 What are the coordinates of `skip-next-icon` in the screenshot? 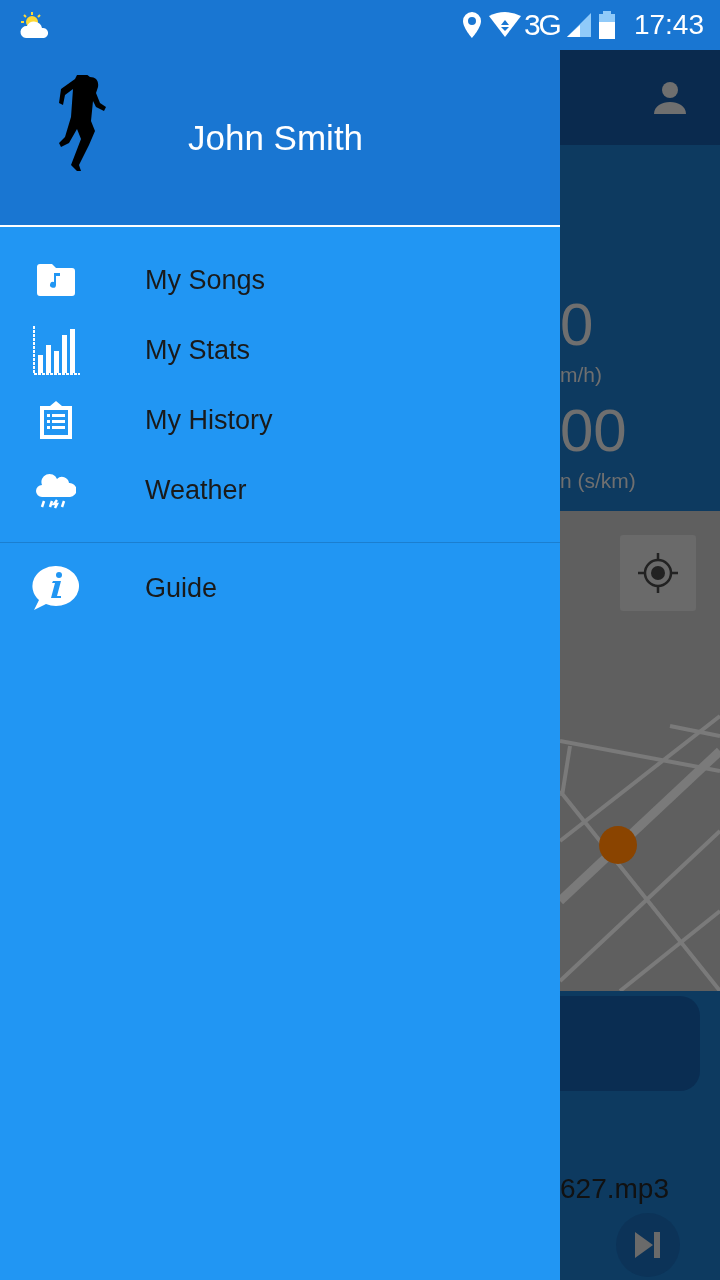 It's located at (648, 1245).